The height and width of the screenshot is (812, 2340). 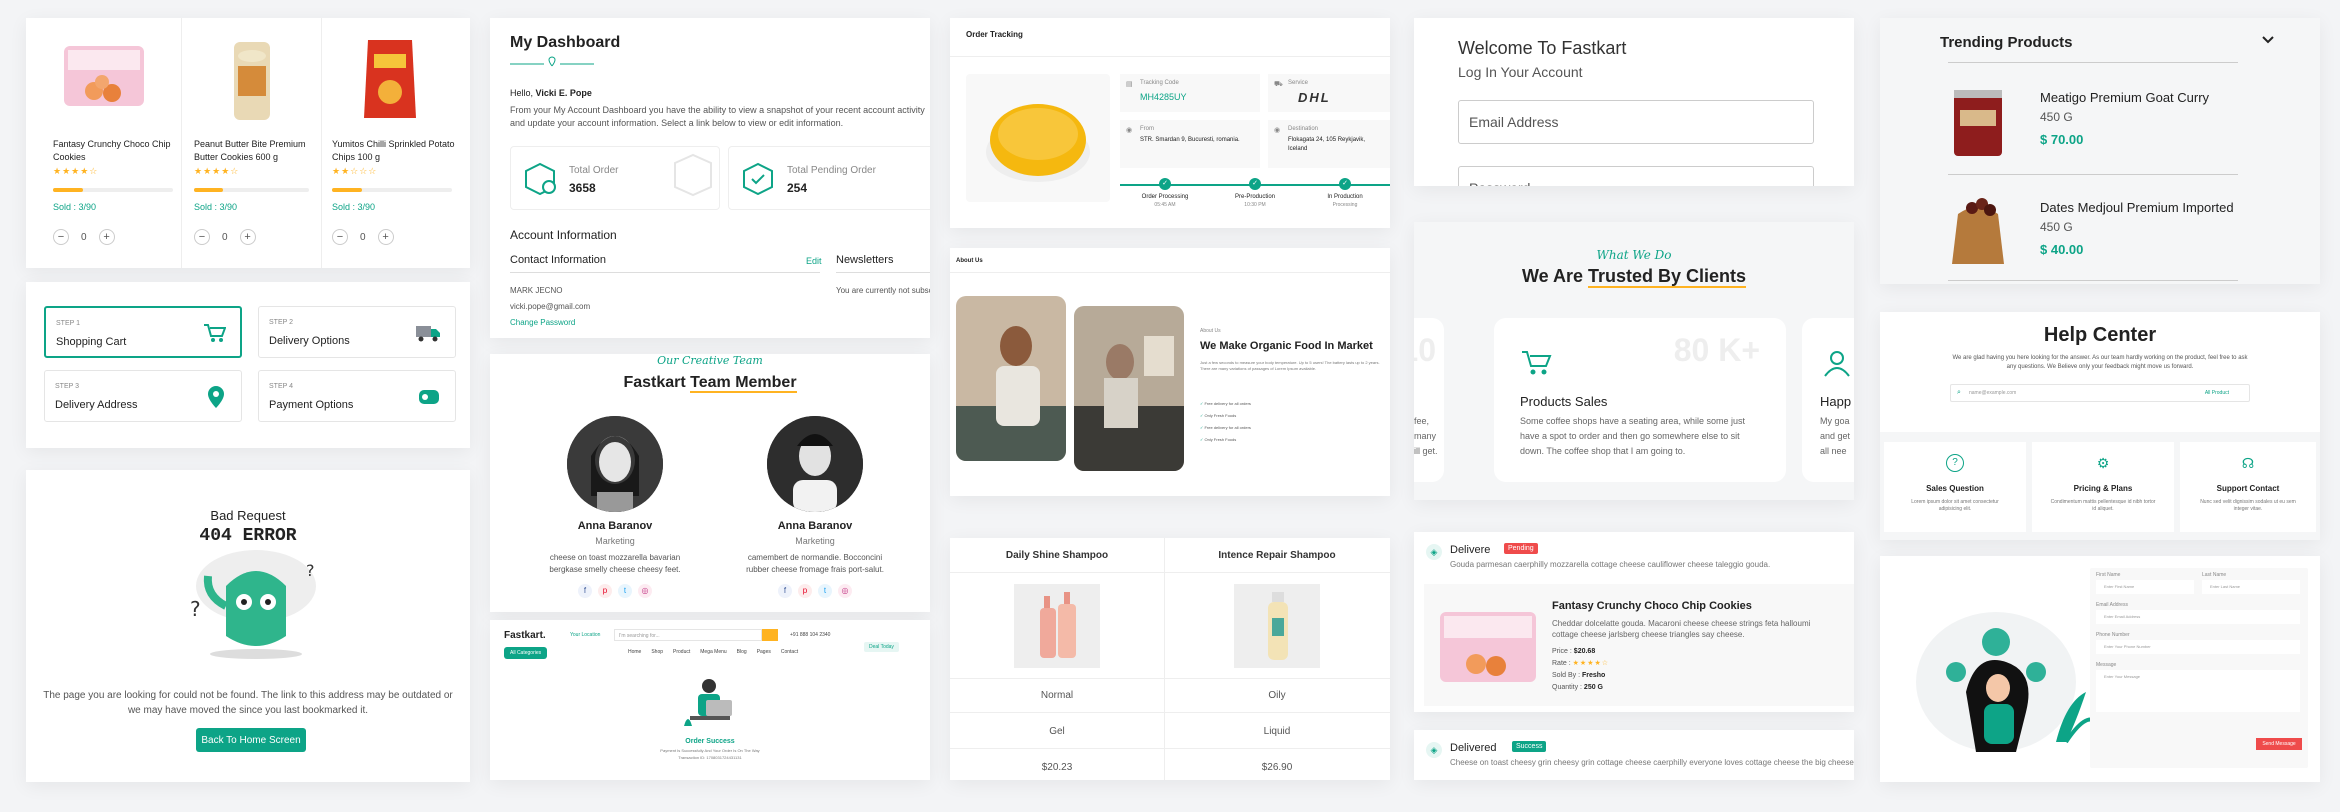 I want to click on truck-icon: ⛟, so click(x=1278, y=84).